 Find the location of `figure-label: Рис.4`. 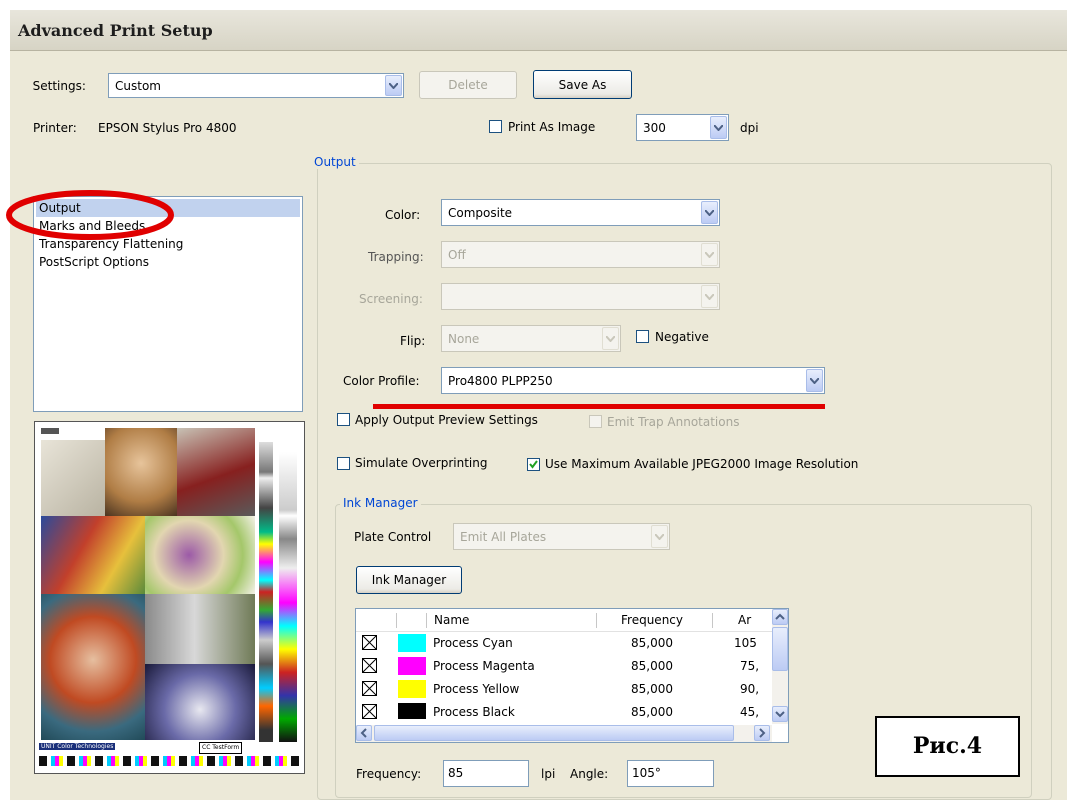

figure-label: Рис.4 is located at coordinates (947, 746).